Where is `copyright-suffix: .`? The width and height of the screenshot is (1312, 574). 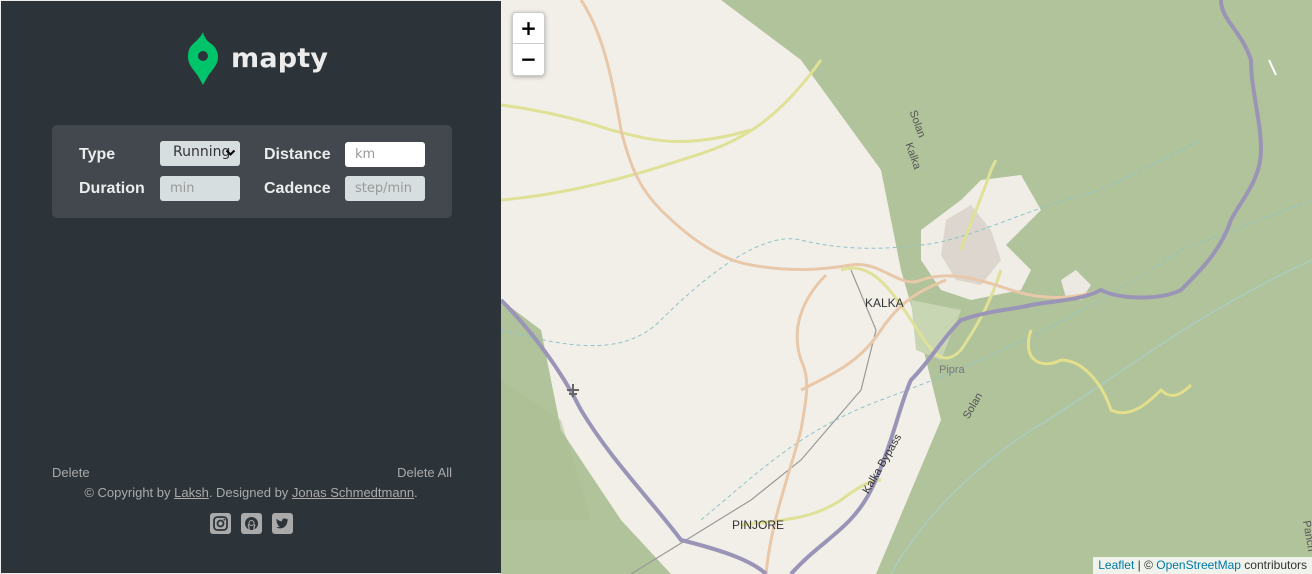
copyright-suffix: . is located at coordinates (416, 492).